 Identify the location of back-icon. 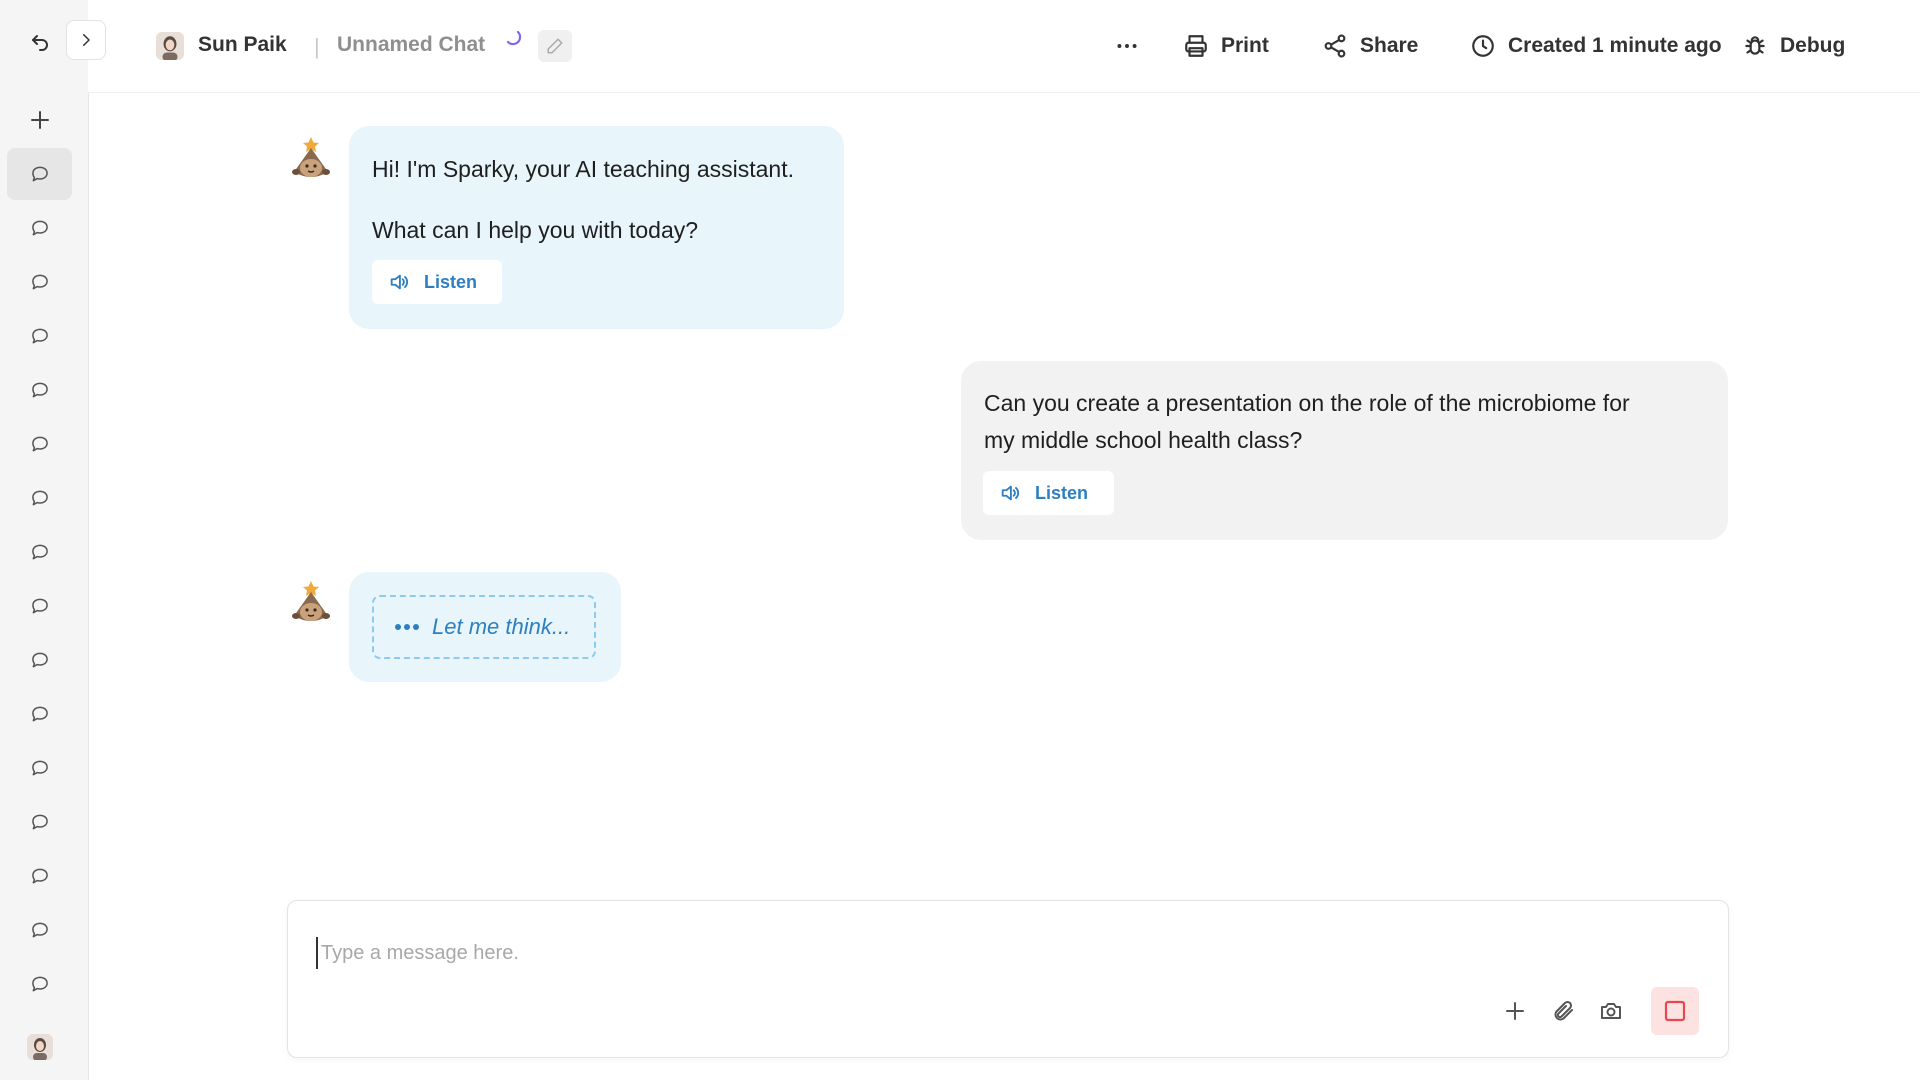
(40, 43).